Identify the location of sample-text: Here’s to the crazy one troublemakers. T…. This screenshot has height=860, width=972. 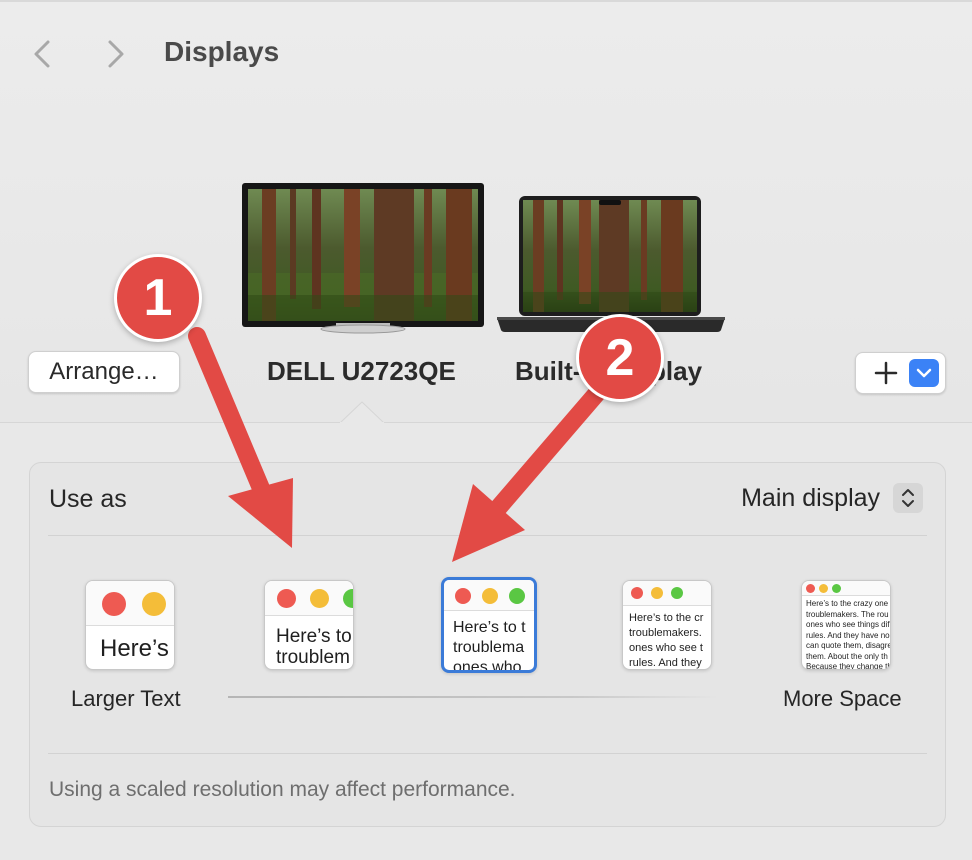
(848, 634).